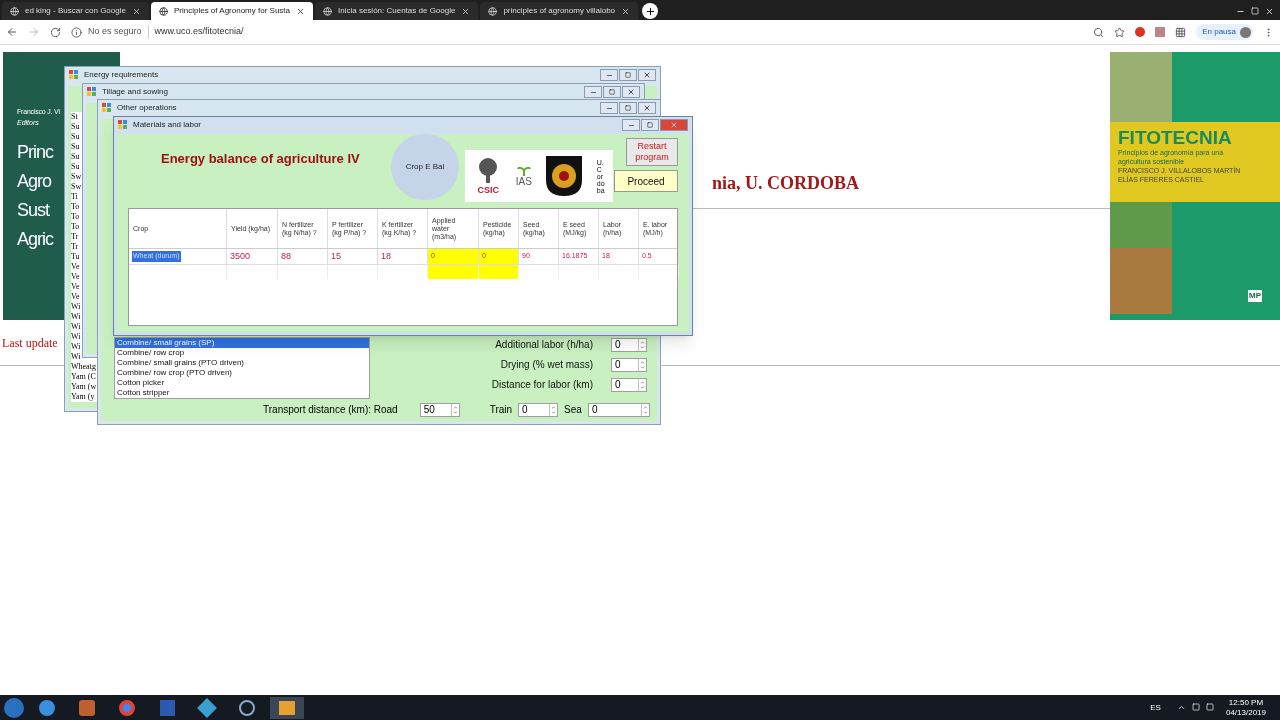 The height and width of the screenshot is (720, 1280). What do you see at coordinates (83, 377) in the screenshot?
I see `list-item: Yam (C` at bounding box center [83, 377].